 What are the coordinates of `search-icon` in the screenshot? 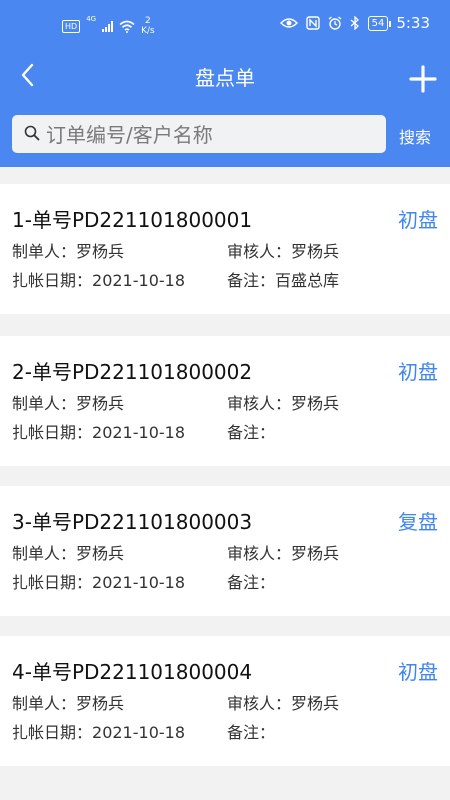 It's located at (32, 133).